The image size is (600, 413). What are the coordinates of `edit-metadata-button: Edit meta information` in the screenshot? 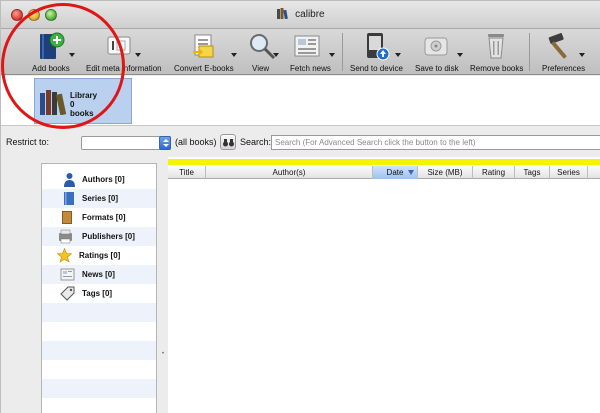 It's located at (123, 52).